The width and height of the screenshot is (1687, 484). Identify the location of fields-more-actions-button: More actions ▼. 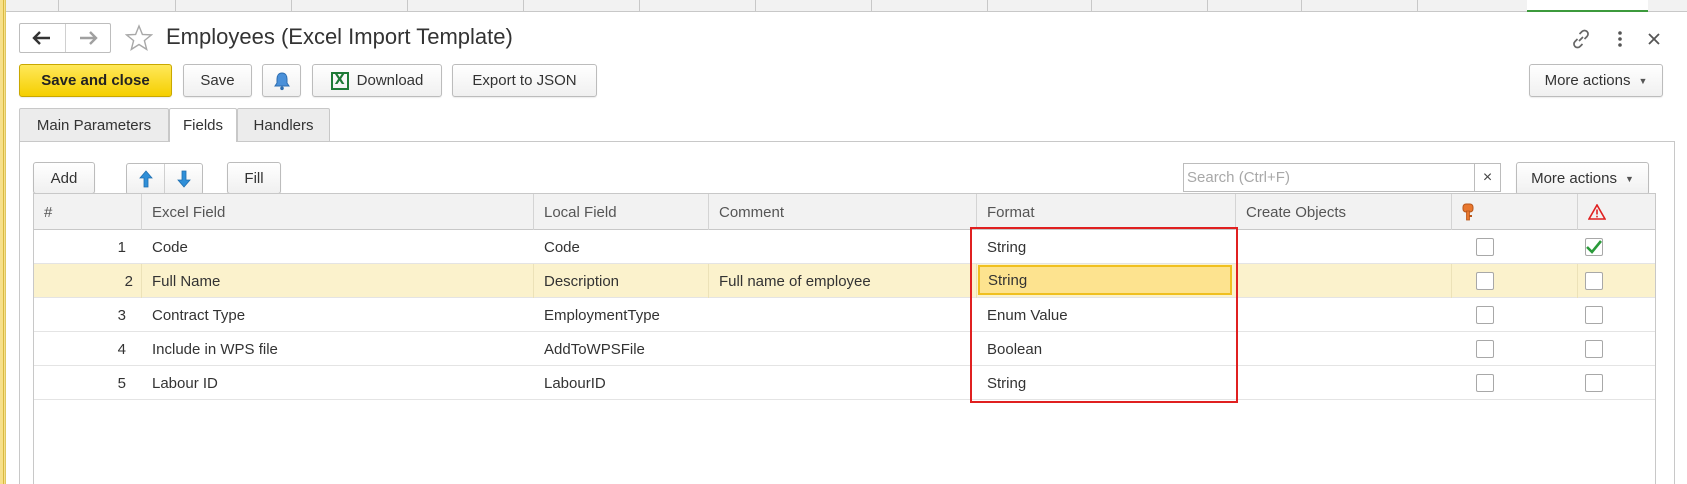
(1582, 178).